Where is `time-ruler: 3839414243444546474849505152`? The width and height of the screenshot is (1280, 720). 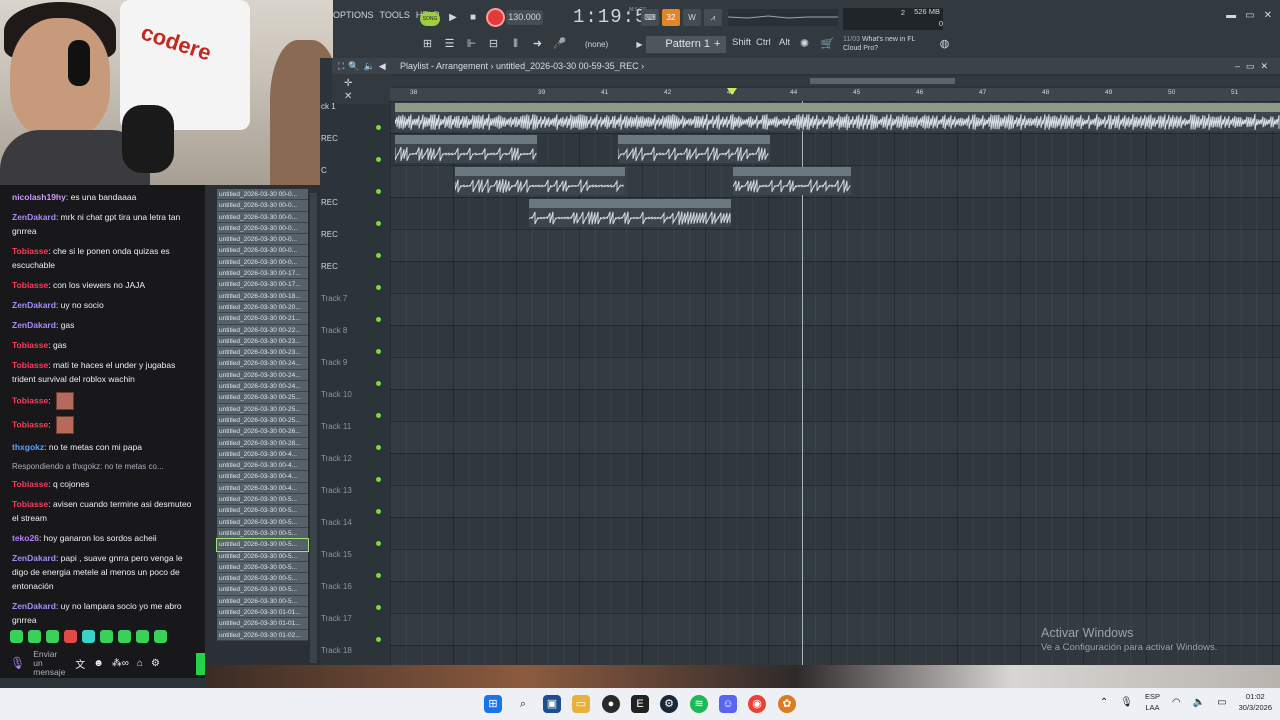
time-ruler: 3839414243444546474849505152 is located at coordinates (835, 94).